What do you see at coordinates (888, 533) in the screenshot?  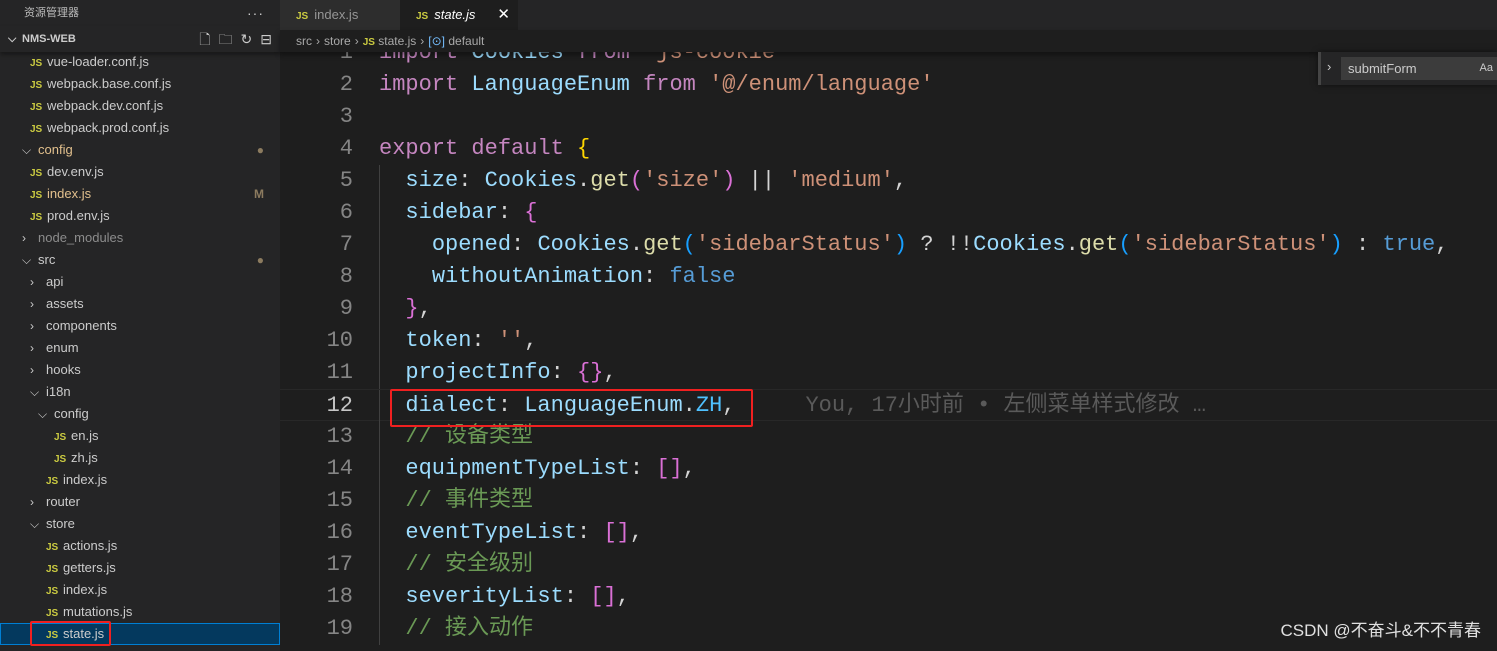 I see `code-line: 16 eventTypeList: [],` at bounding box center [888, 533].